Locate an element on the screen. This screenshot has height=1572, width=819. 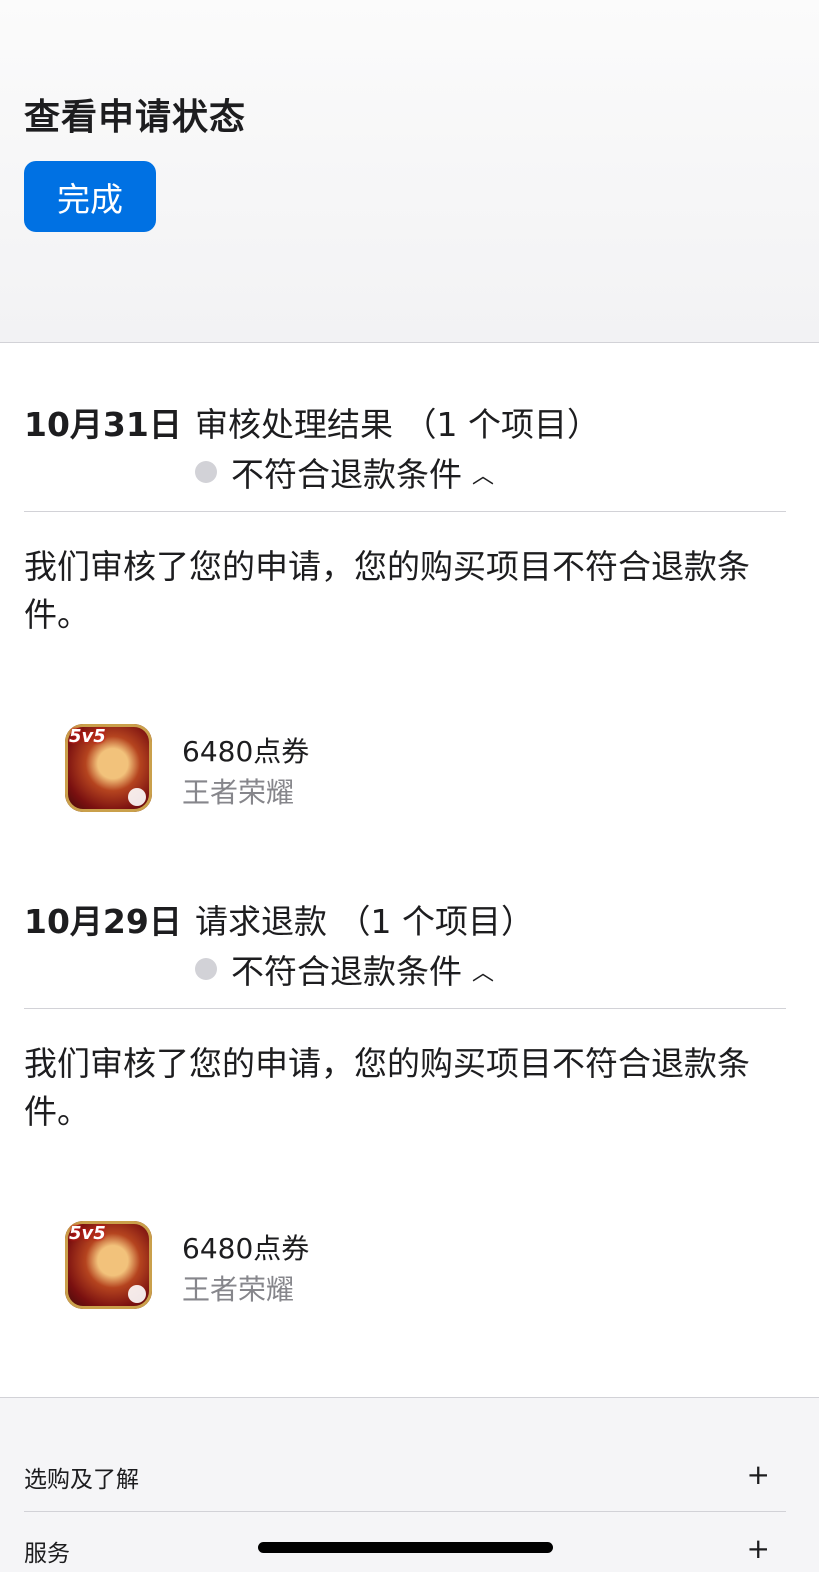
footer-row-label: 服务 is located at coordinates (47, 1554).